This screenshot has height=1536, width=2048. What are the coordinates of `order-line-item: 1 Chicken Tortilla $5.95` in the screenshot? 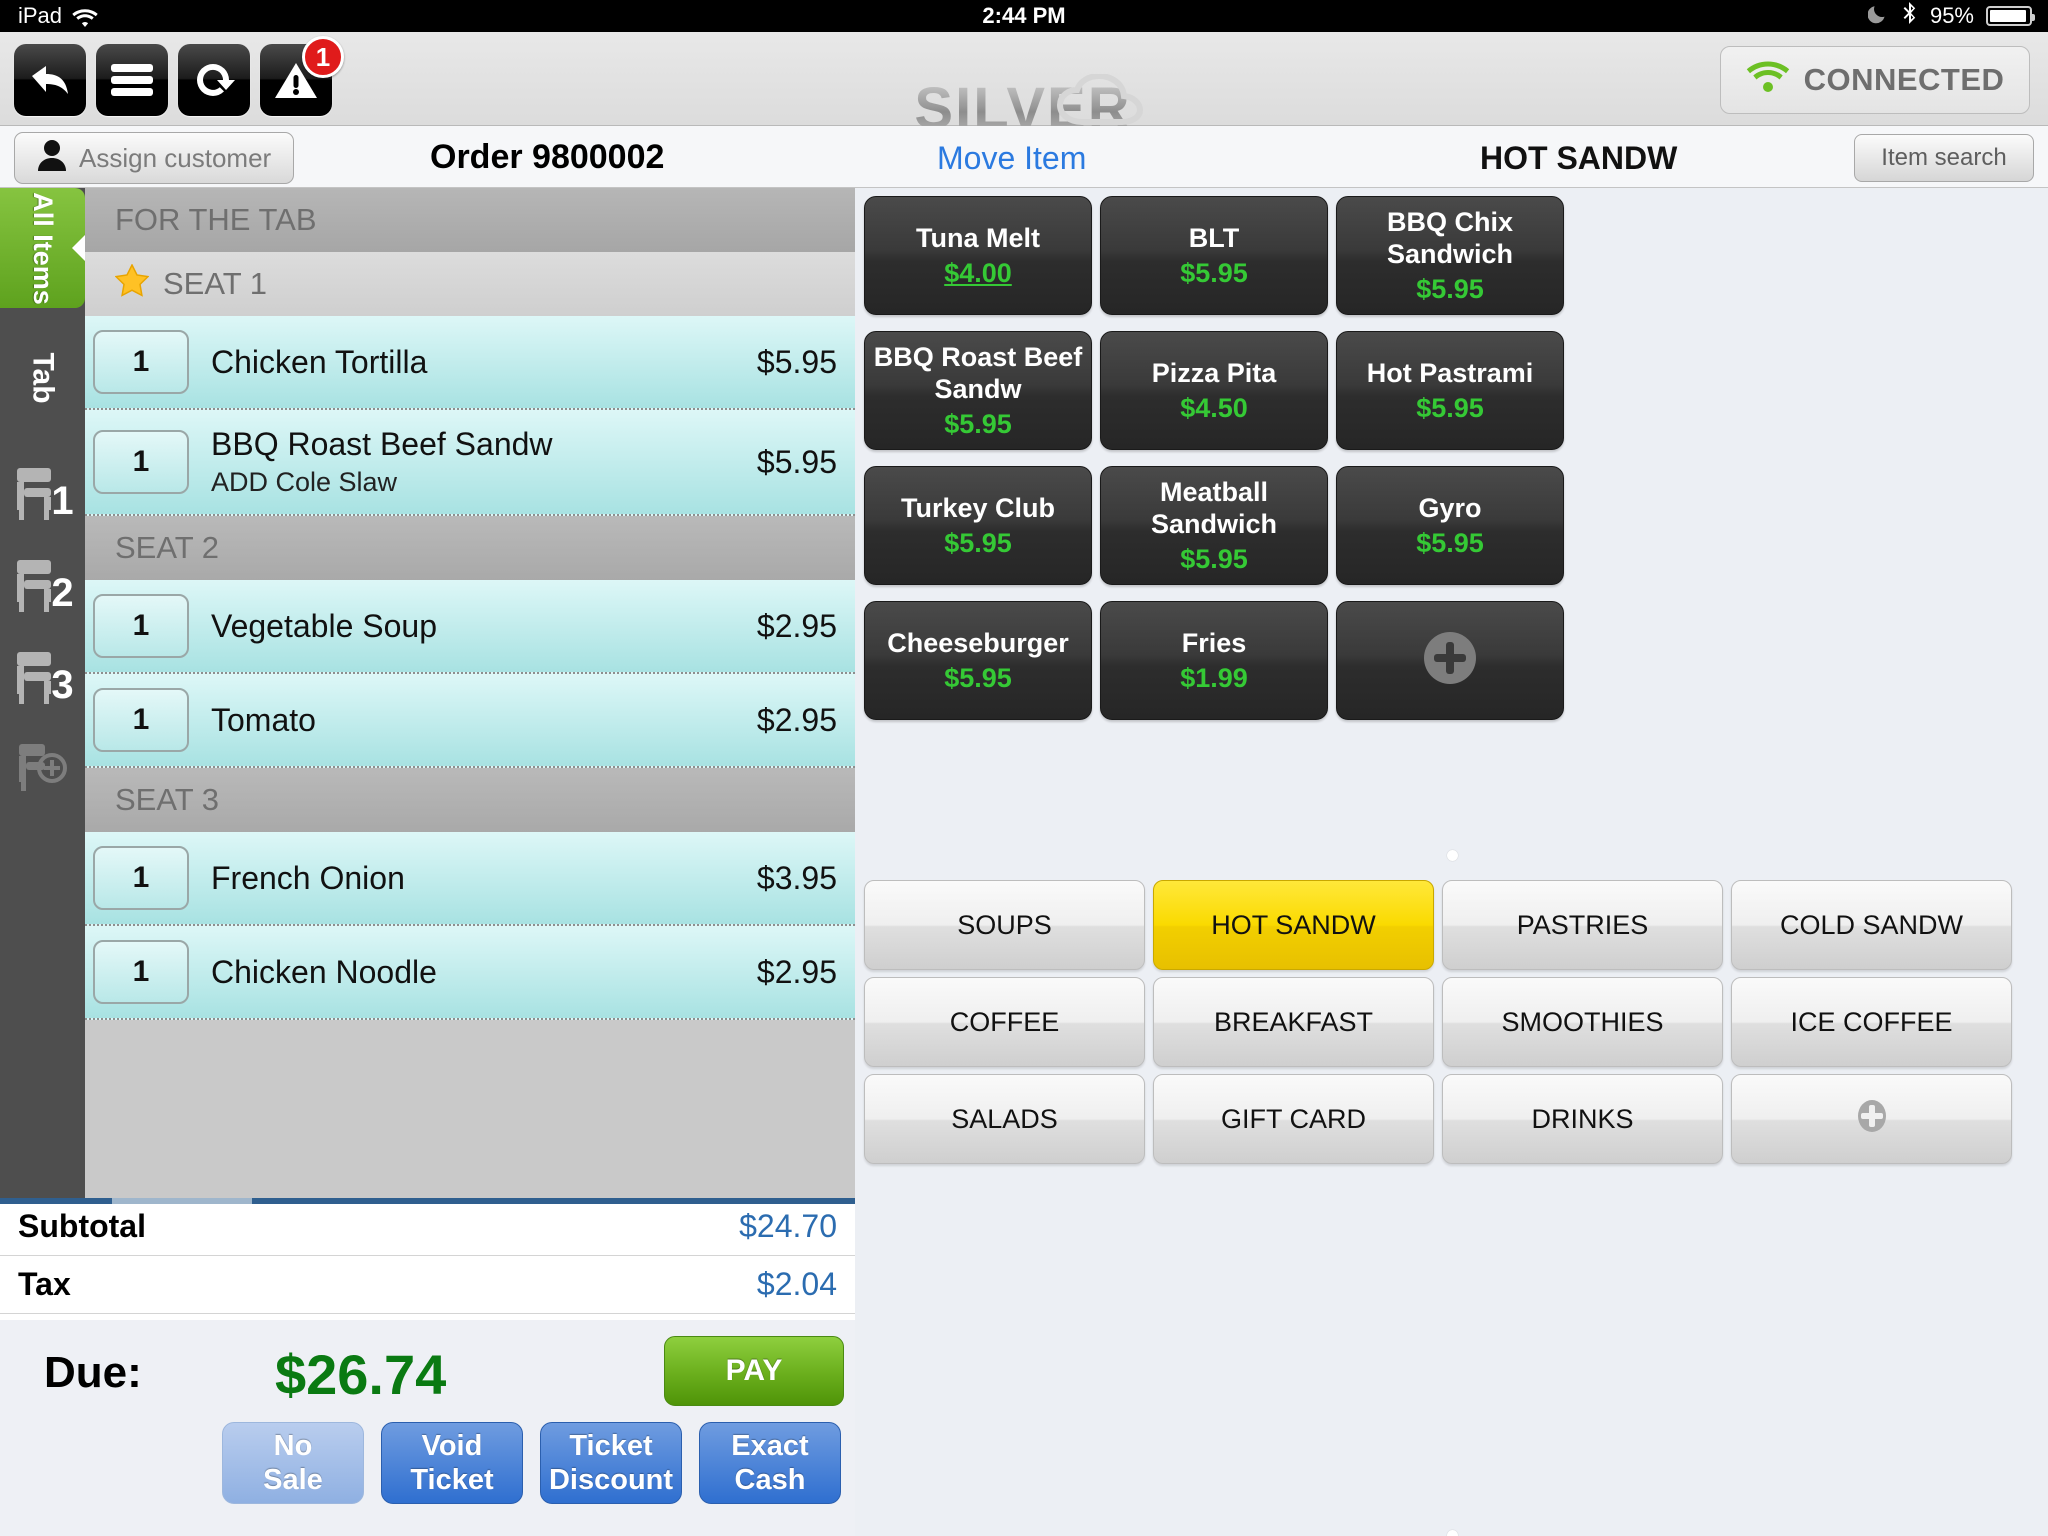 It's located at (470, 363).